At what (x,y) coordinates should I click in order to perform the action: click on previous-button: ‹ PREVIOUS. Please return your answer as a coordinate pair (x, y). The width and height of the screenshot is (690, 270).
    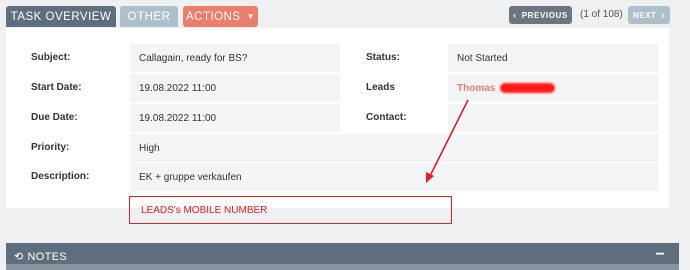
    Looking at the image, I should click on (540, 15).